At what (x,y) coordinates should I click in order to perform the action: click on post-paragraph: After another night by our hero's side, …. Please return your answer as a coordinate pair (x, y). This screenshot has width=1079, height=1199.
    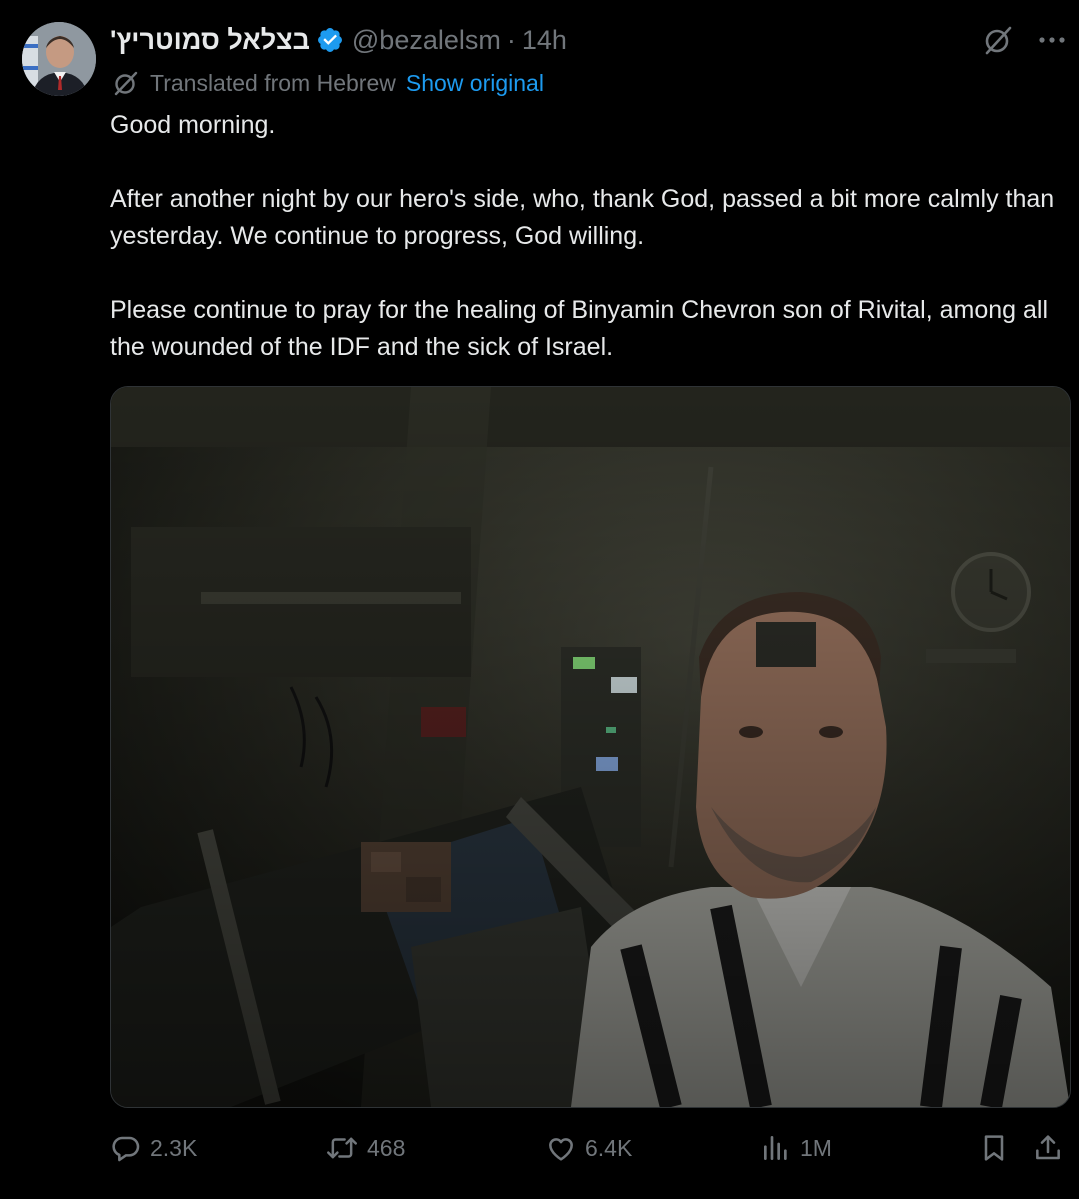
    Looking at the image, I should click on (582, 217).